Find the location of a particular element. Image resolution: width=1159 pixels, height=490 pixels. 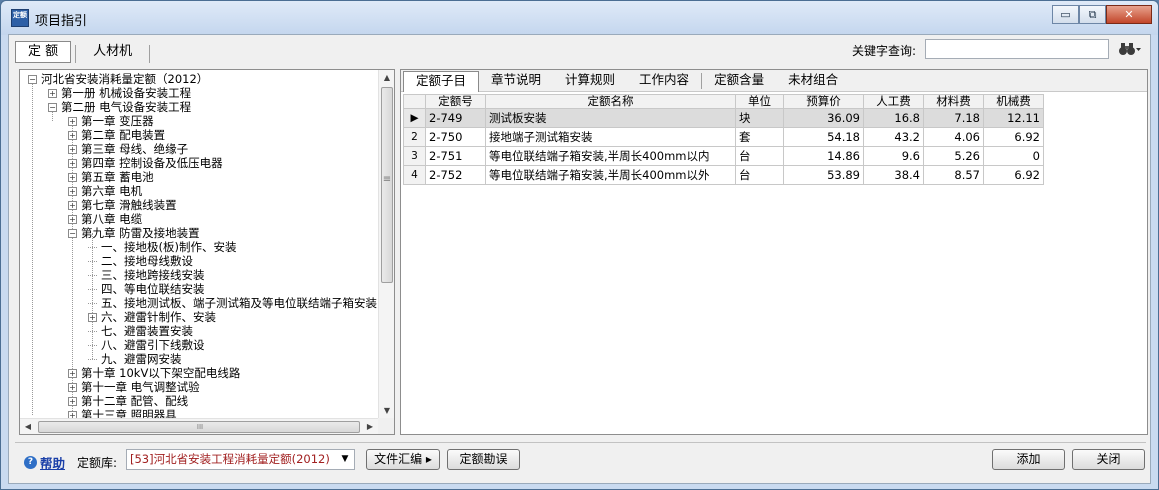

tree-item: + 第一册 机械设备安装工程 is located at coordinates (119, 93).